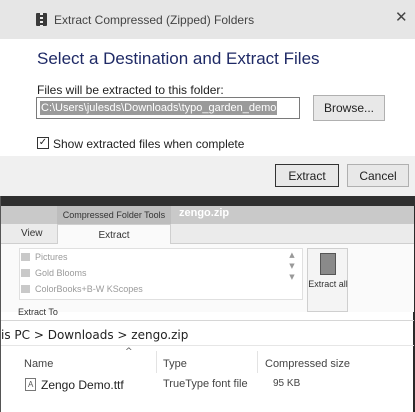 The height and width of the screenshot is (412, 415). What do you see at coordinates (207, 320) in the screenshot?
I see `ribbon-divider` at bounding box center [207, 320].